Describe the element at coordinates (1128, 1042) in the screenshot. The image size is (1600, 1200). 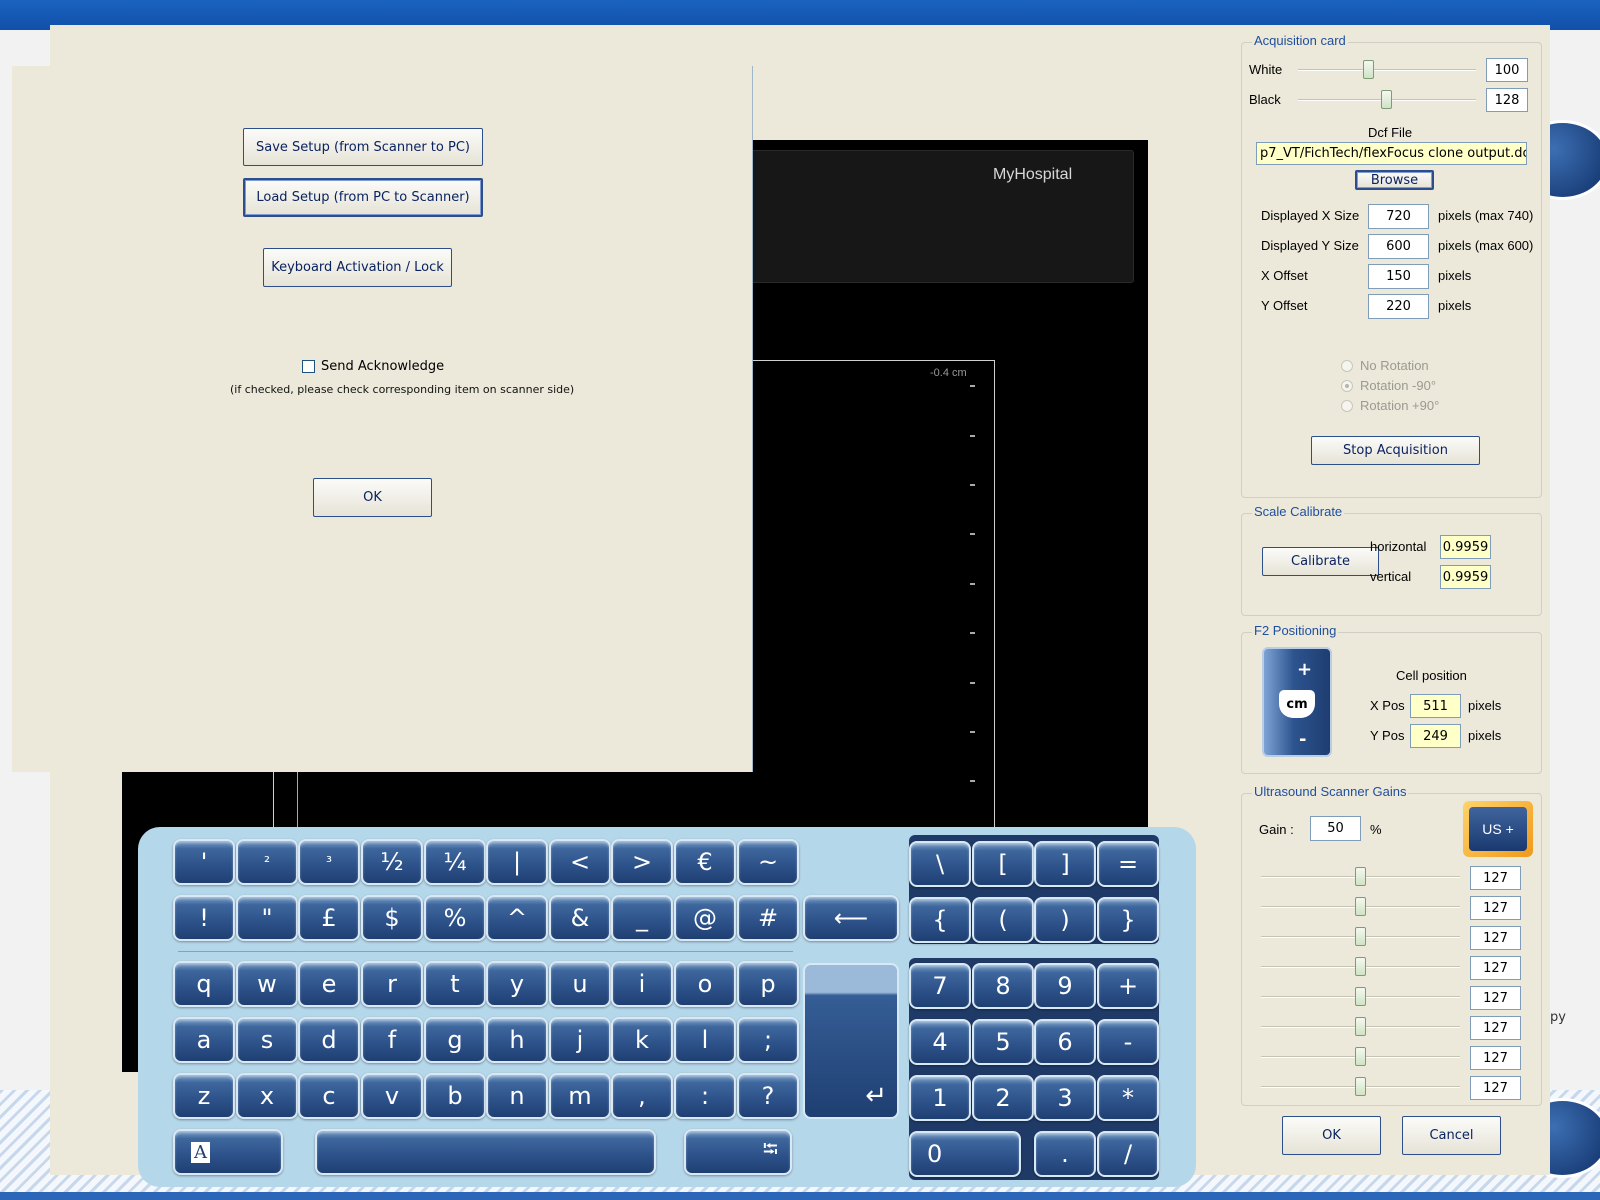
I see `key-minus: -` at that location.